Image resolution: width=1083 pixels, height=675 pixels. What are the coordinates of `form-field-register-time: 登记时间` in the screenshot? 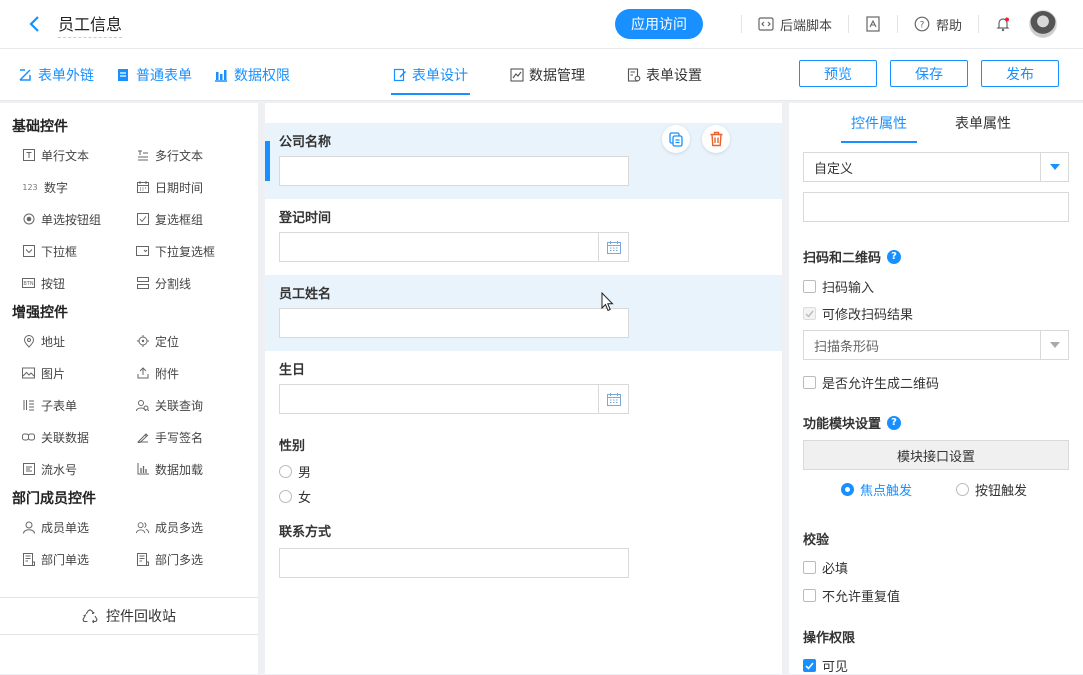 It's located at (523, 237).